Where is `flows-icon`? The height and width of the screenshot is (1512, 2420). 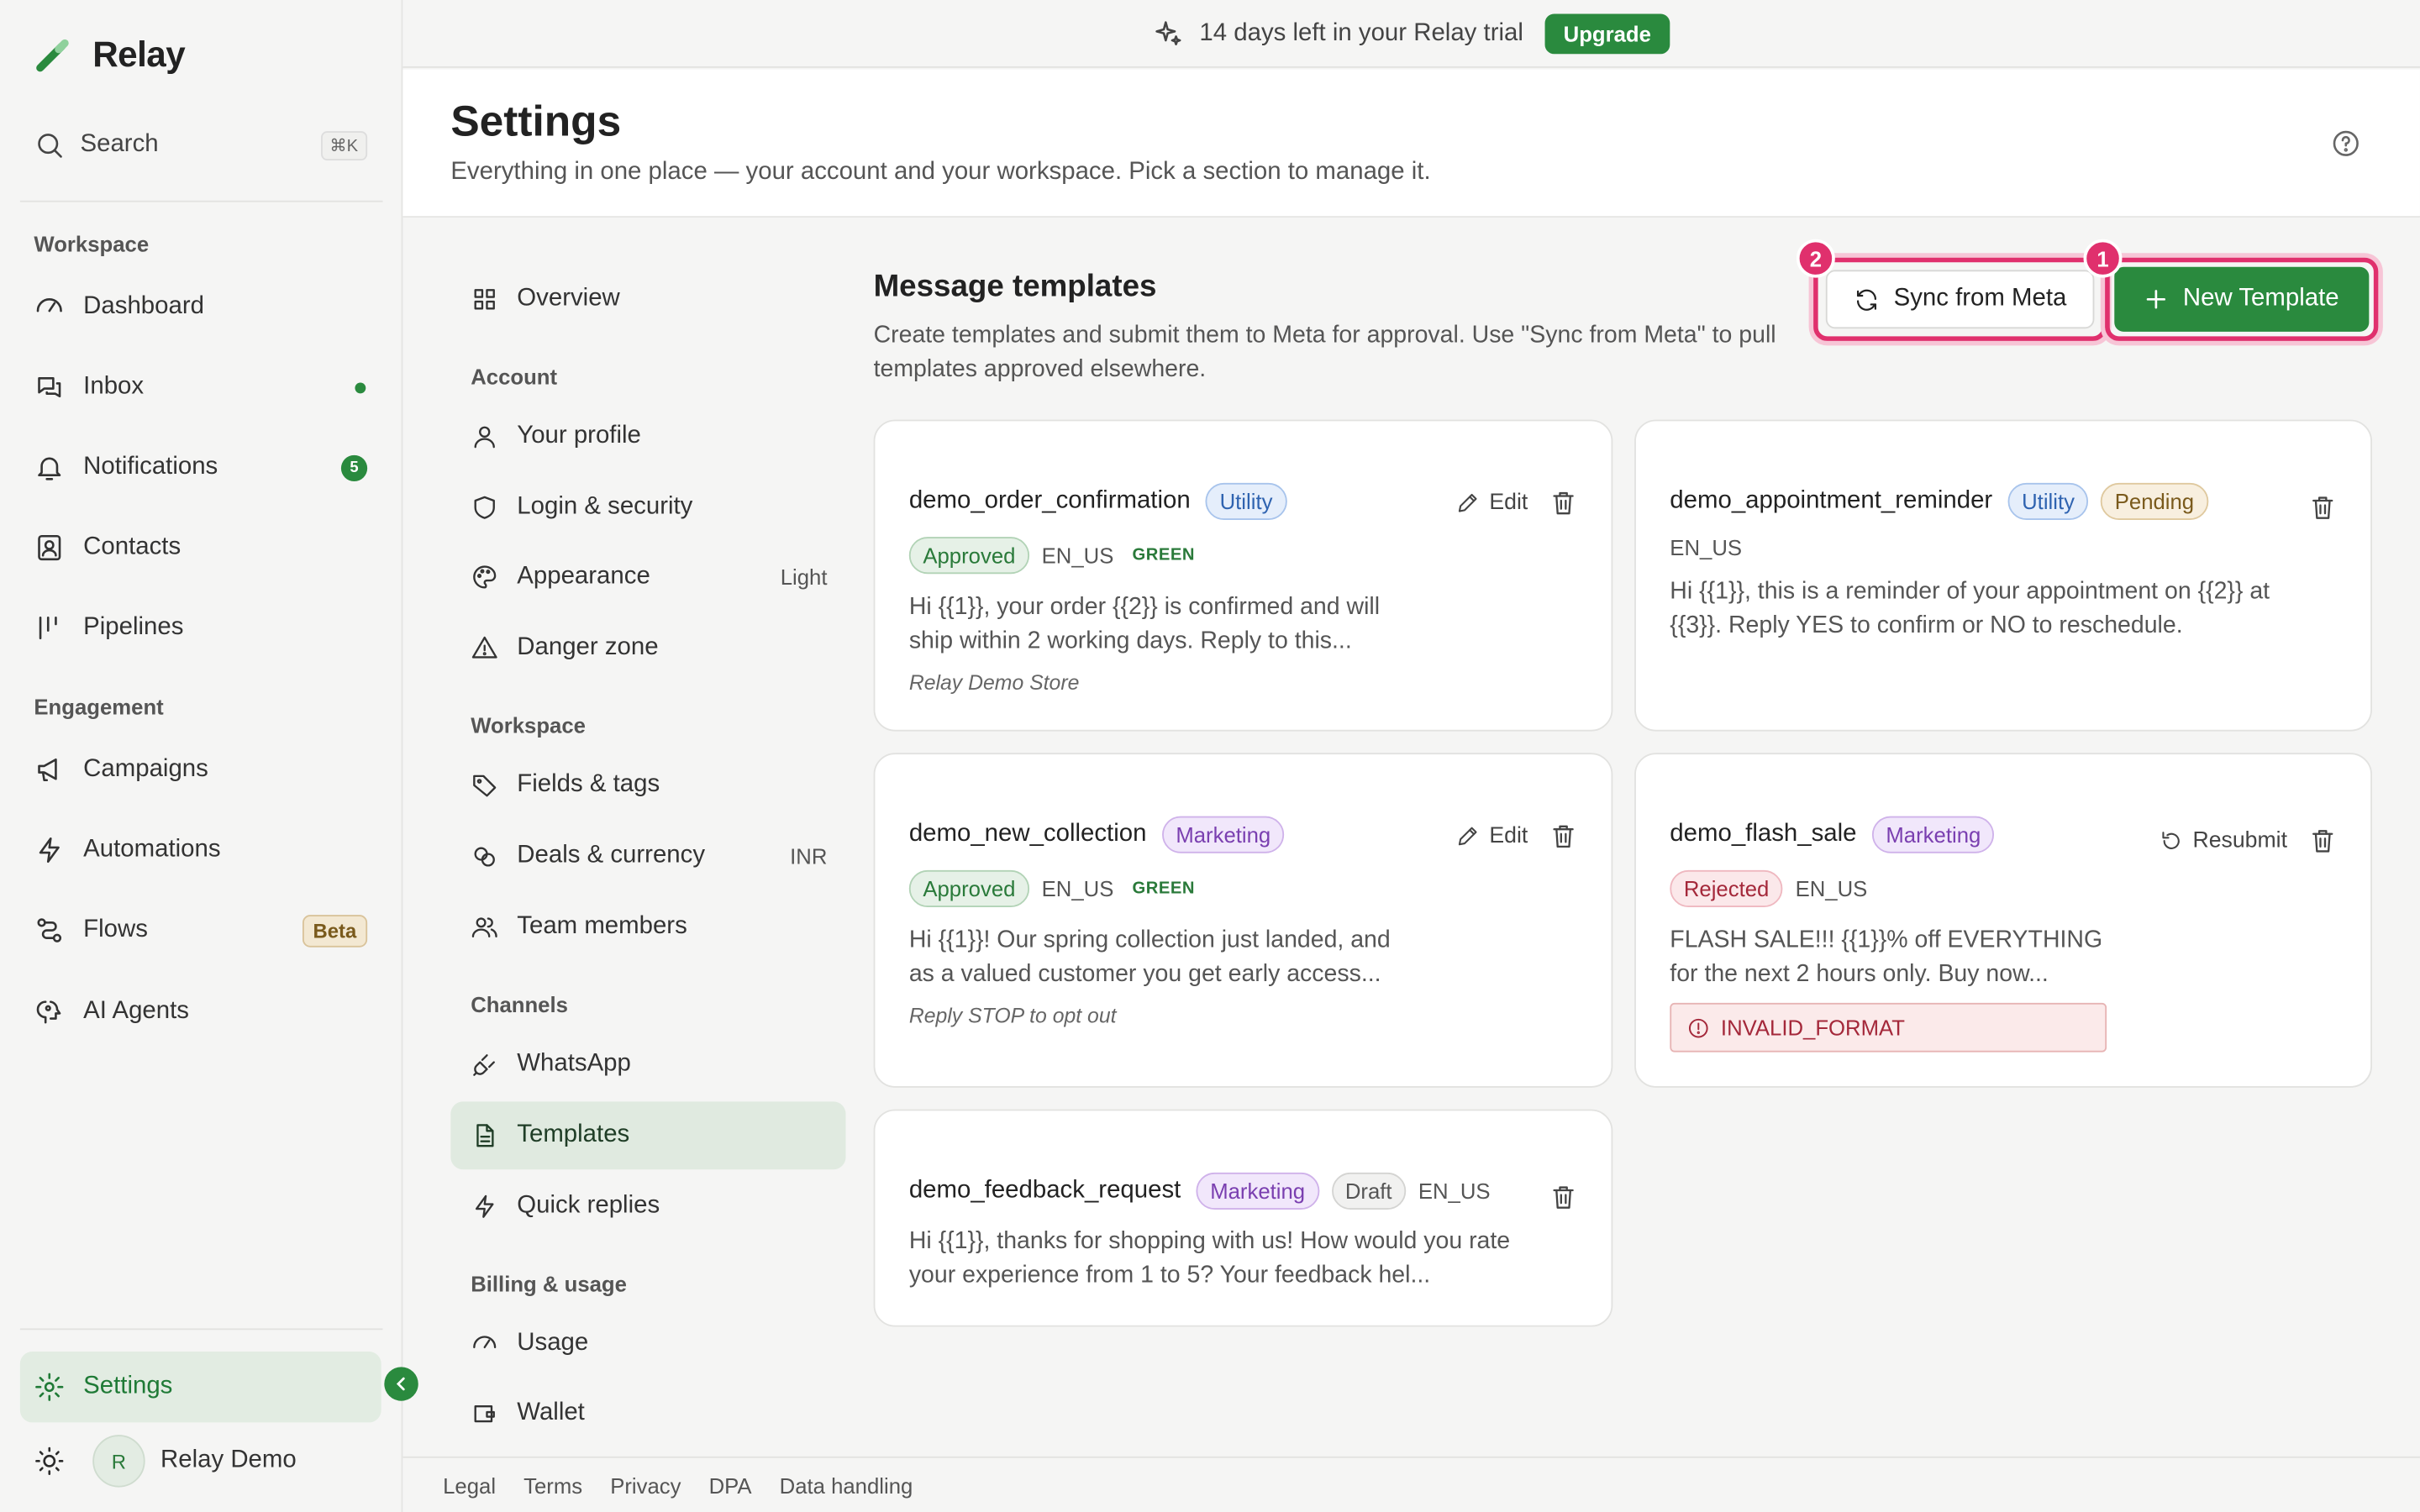
flows-icon is located at coordinates (50, 930).